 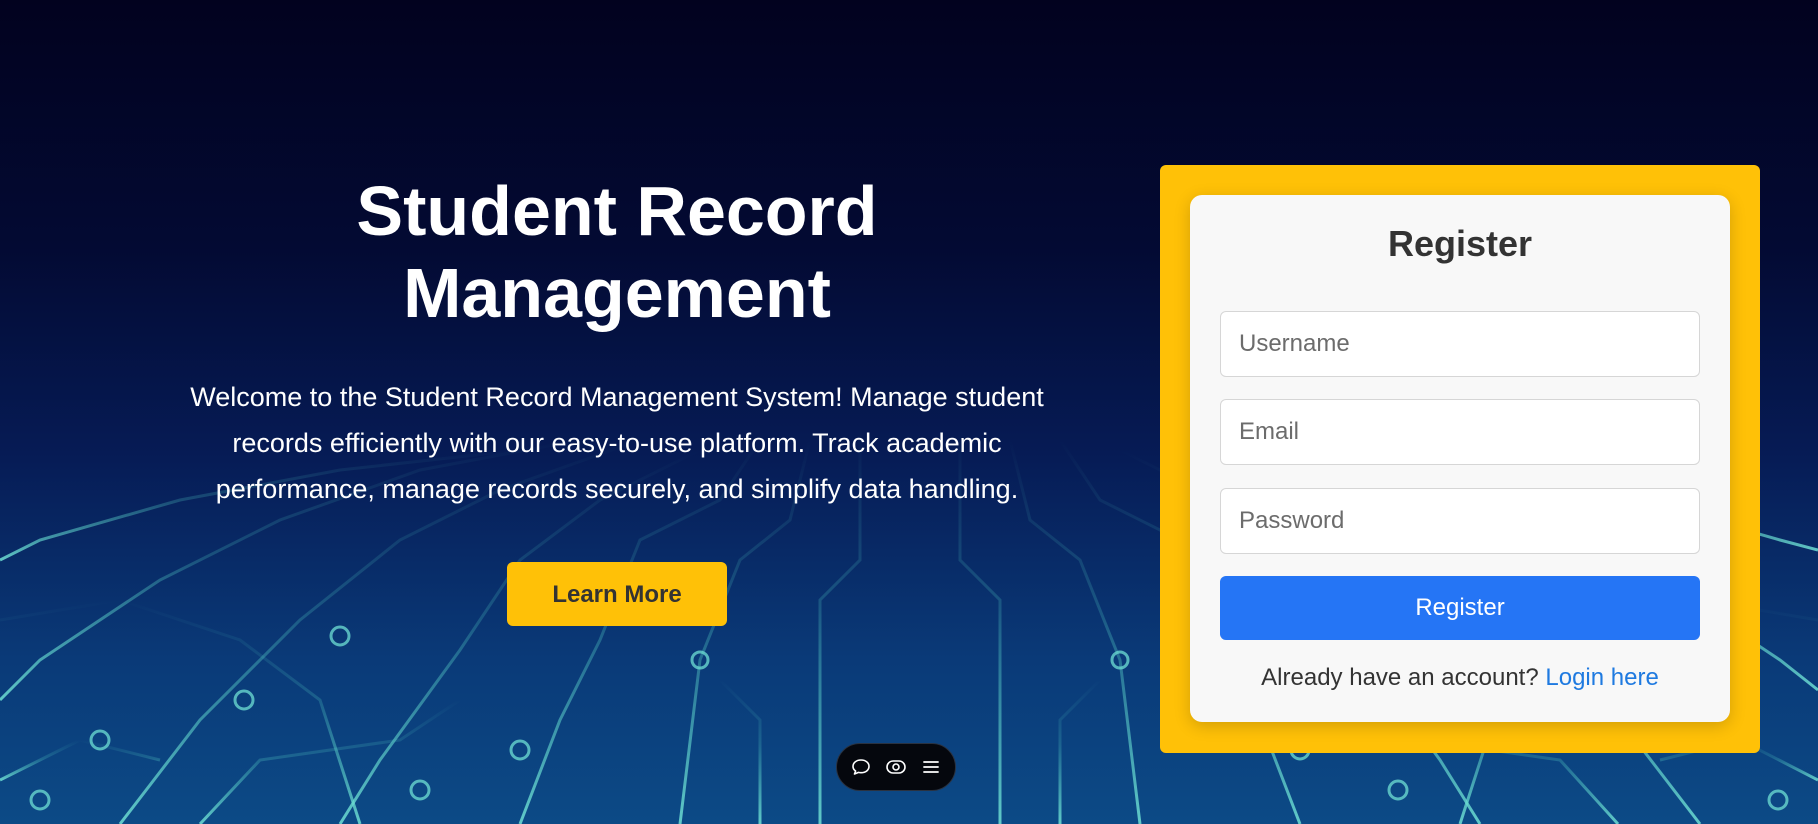 I want to click on learn-more-button: Learn More, so click(x=617, y=594).